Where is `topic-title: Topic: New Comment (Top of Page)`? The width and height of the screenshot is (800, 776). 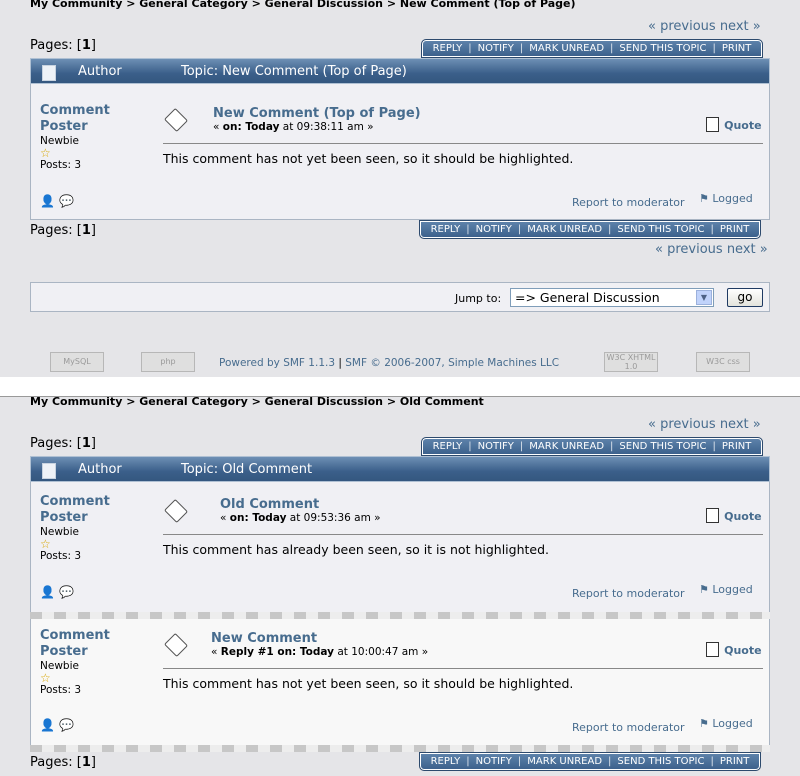
topic-title: Topic: New Comment (Top of Page) is located at coordinates (294, 71).